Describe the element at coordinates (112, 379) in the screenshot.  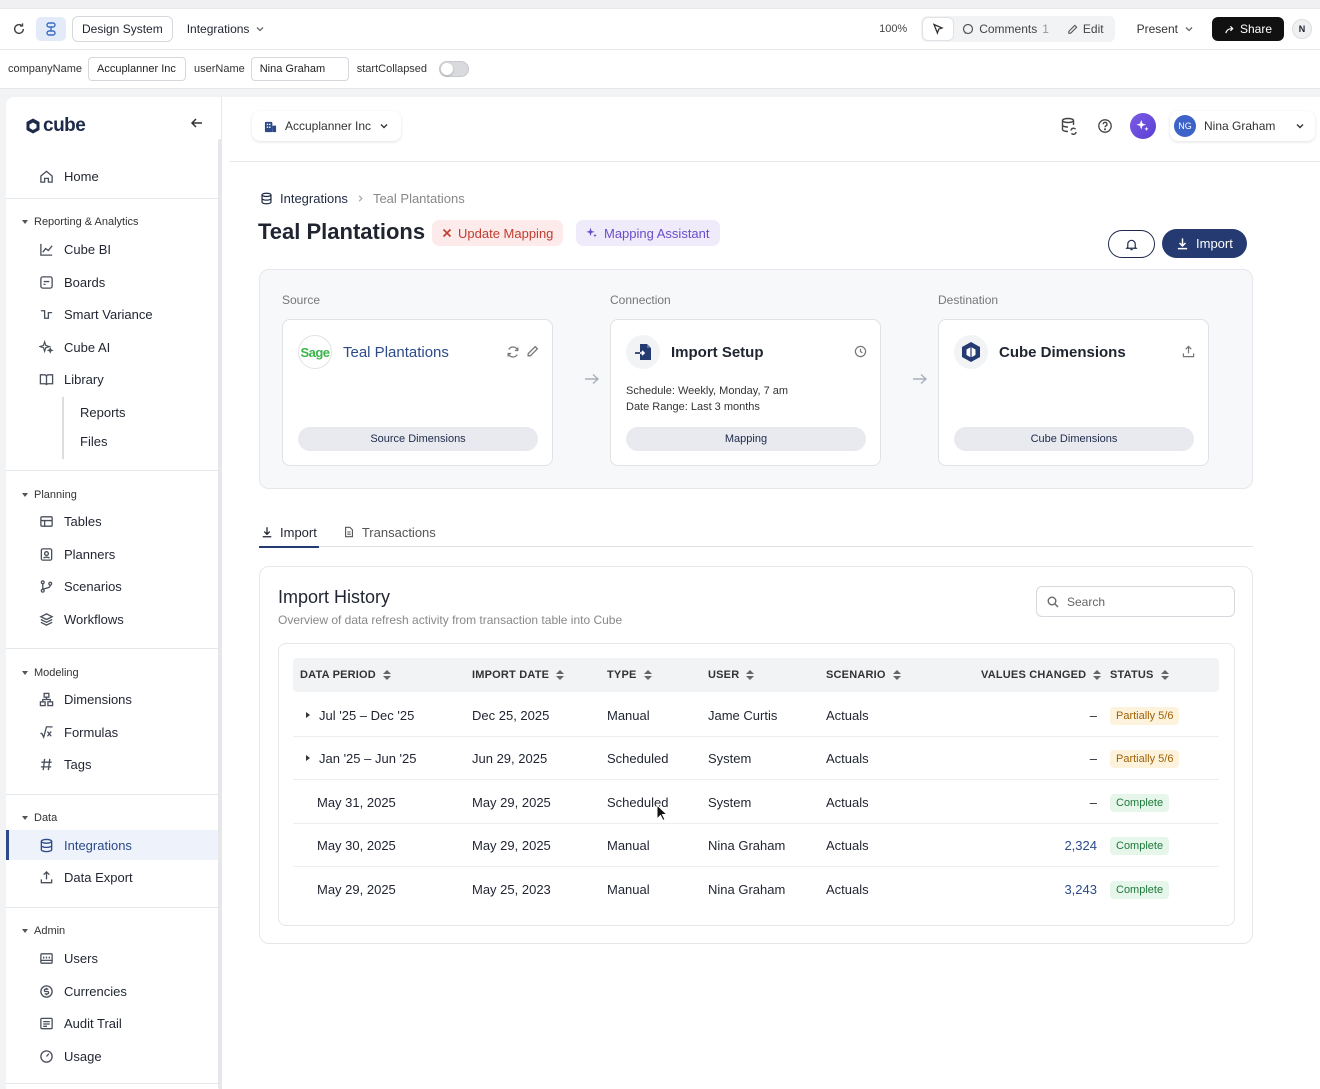
I see `sidebar-item-library: Library` at that location.